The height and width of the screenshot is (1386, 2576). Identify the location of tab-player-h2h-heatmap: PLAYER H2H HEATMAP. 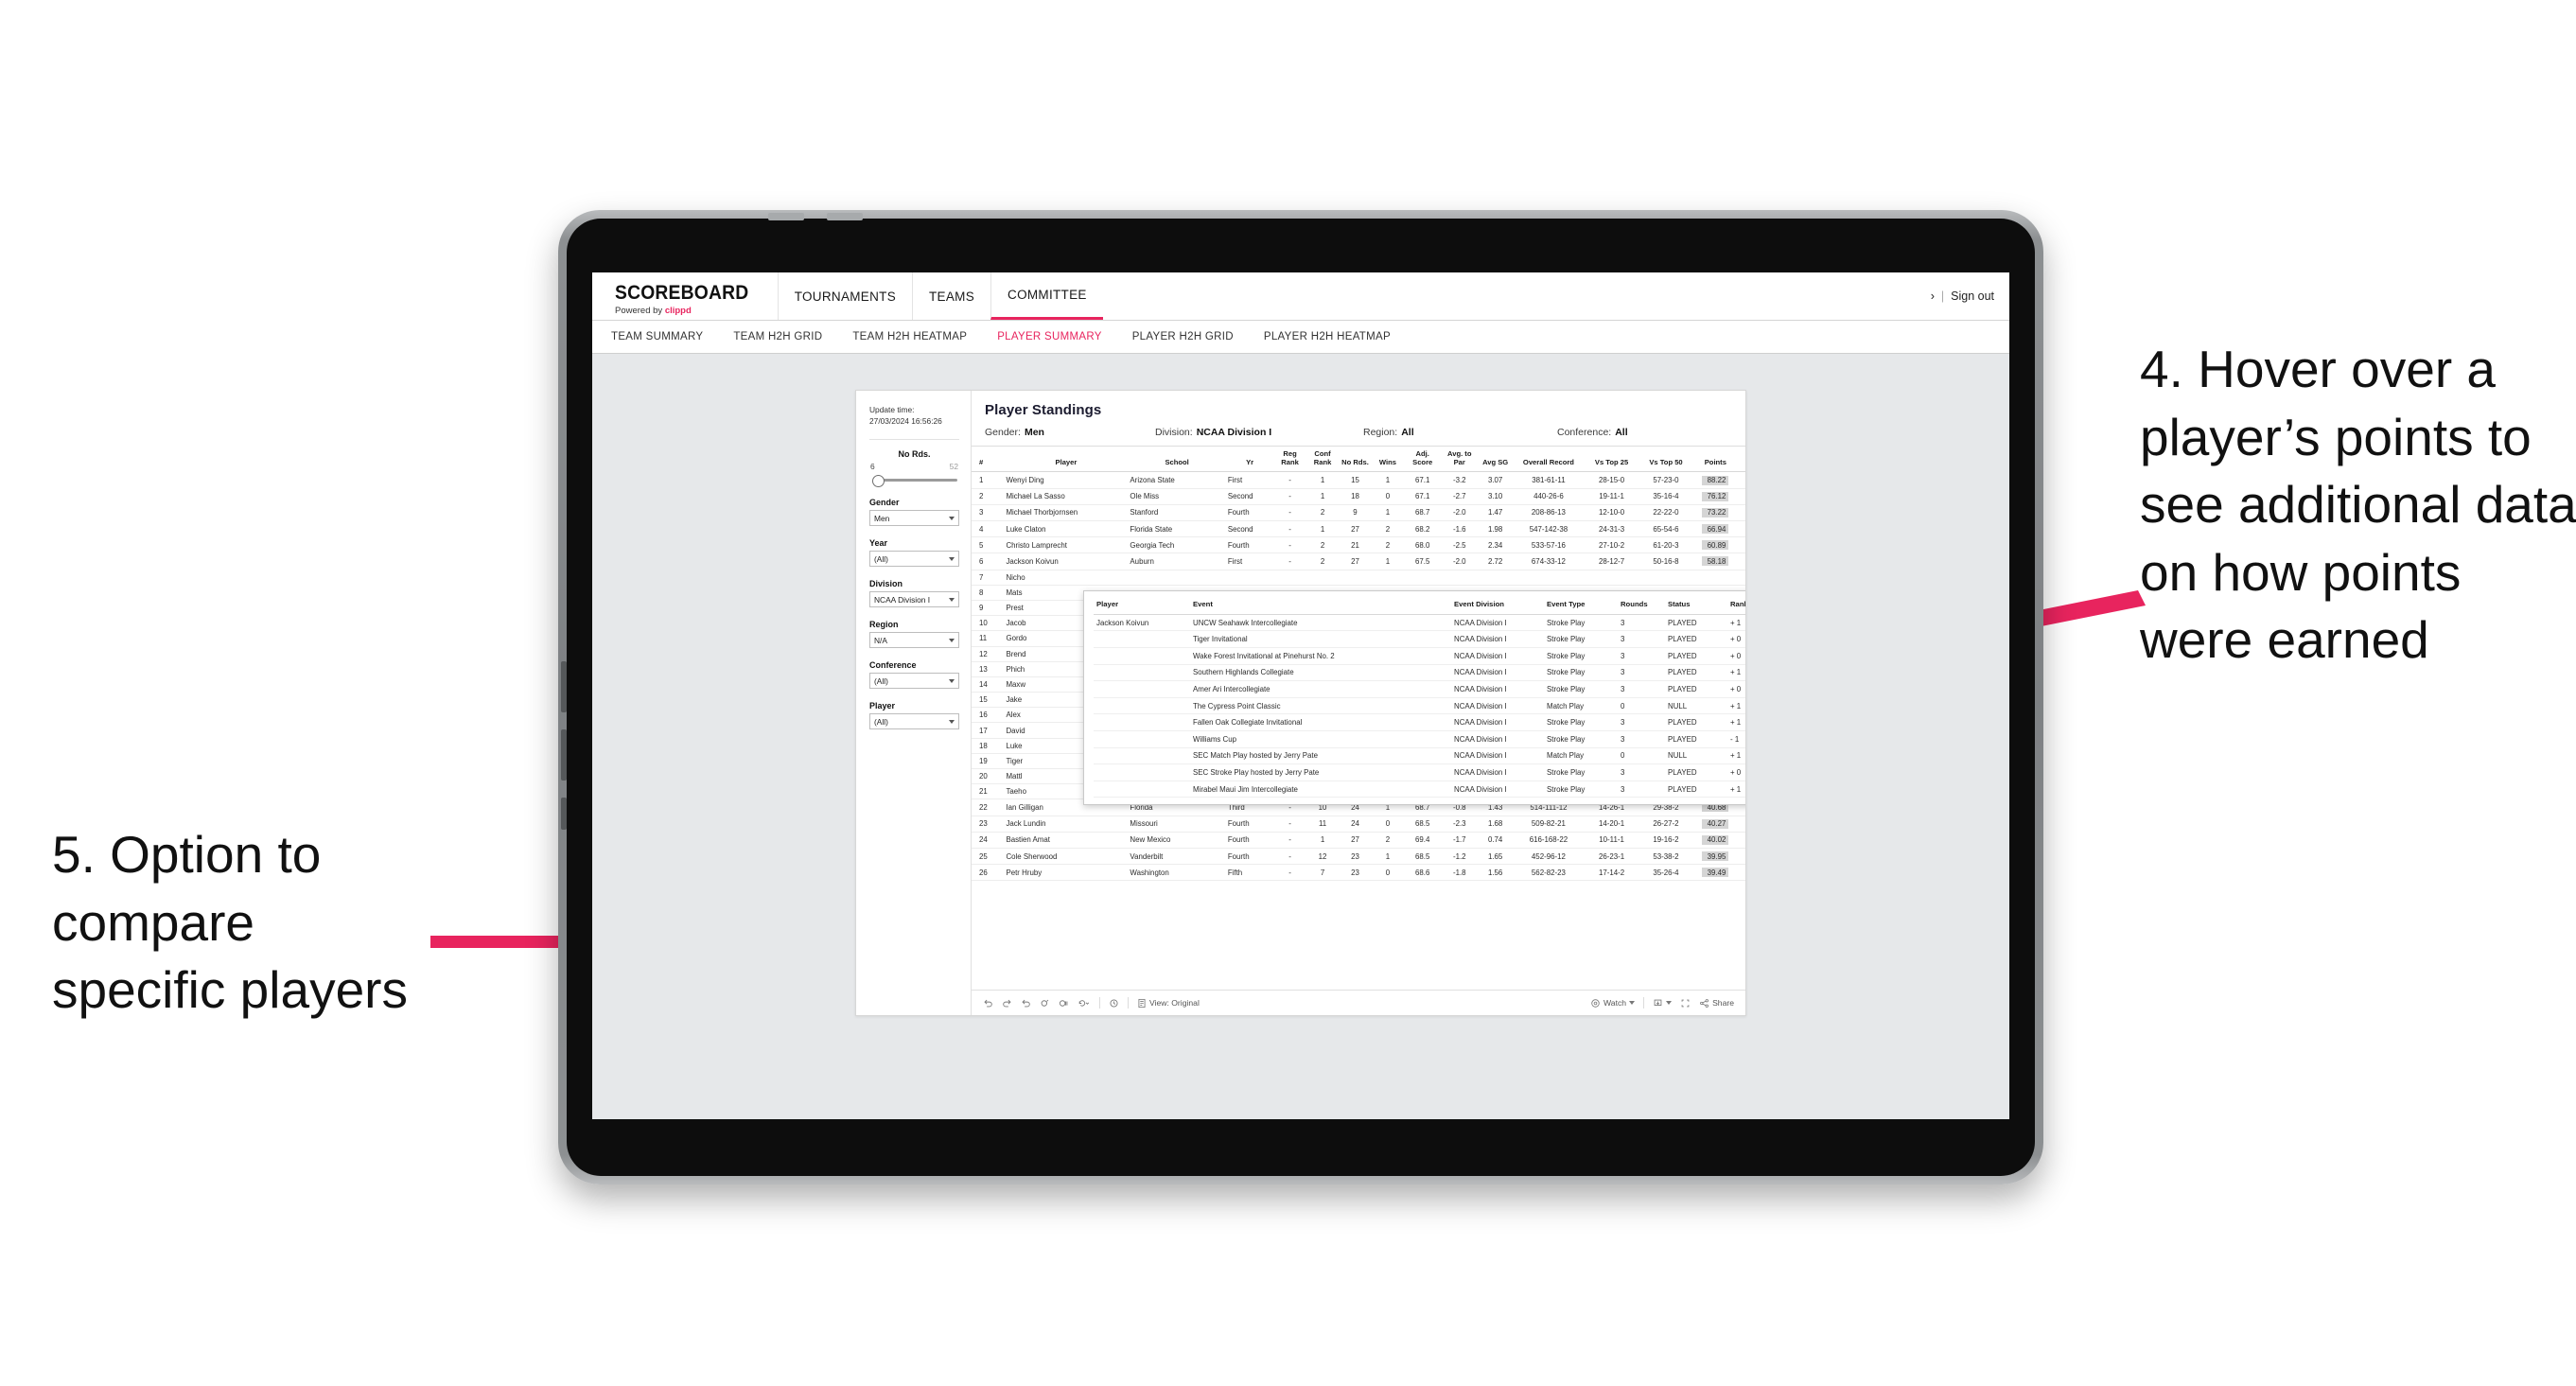
(1328, 336).